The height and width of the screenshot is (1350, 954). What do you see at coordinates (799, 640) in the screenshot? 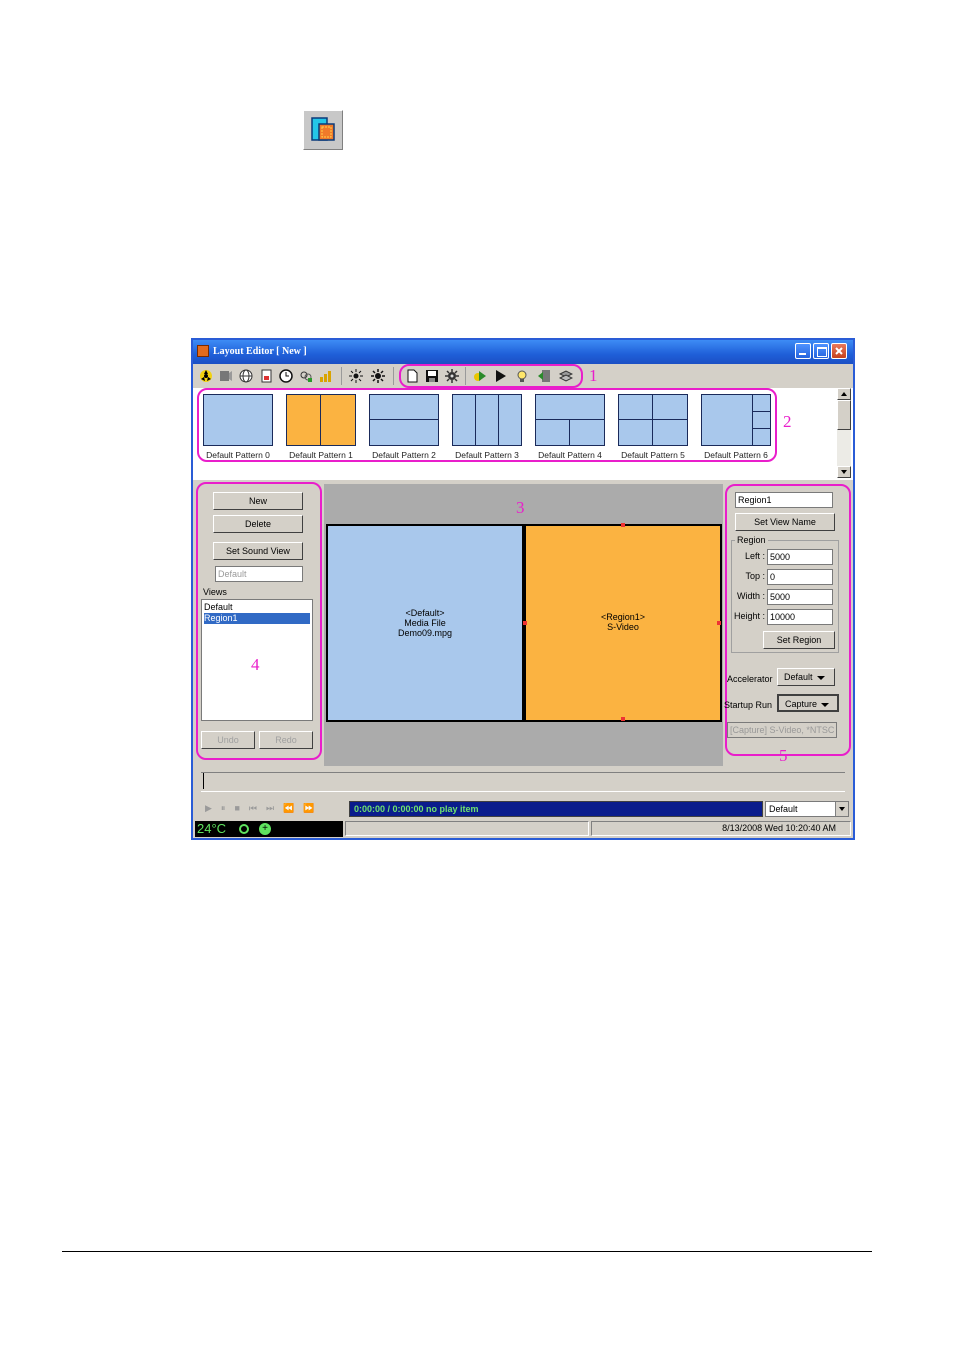
I see `set-region-button: Set Region` at bounding box center [799, 640].